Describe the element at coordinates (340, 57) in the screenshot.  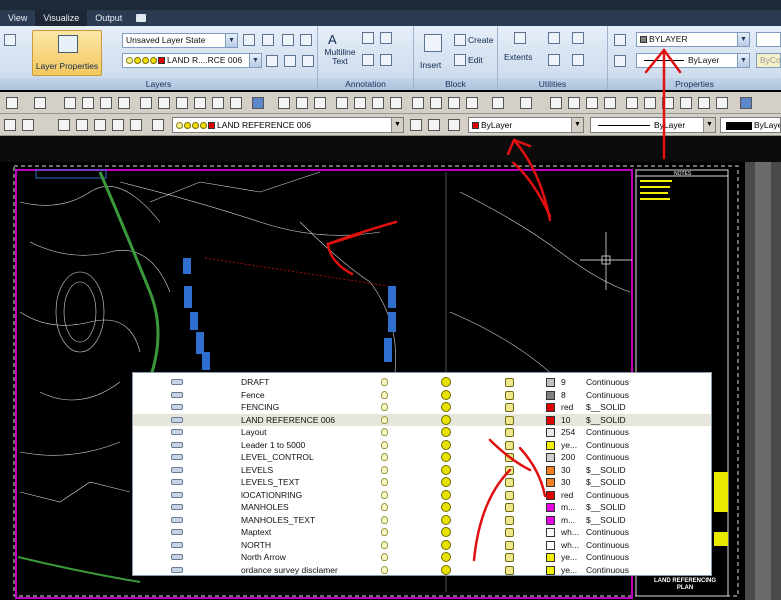
I see `multiline-text-button: Multiline Text` at that location.